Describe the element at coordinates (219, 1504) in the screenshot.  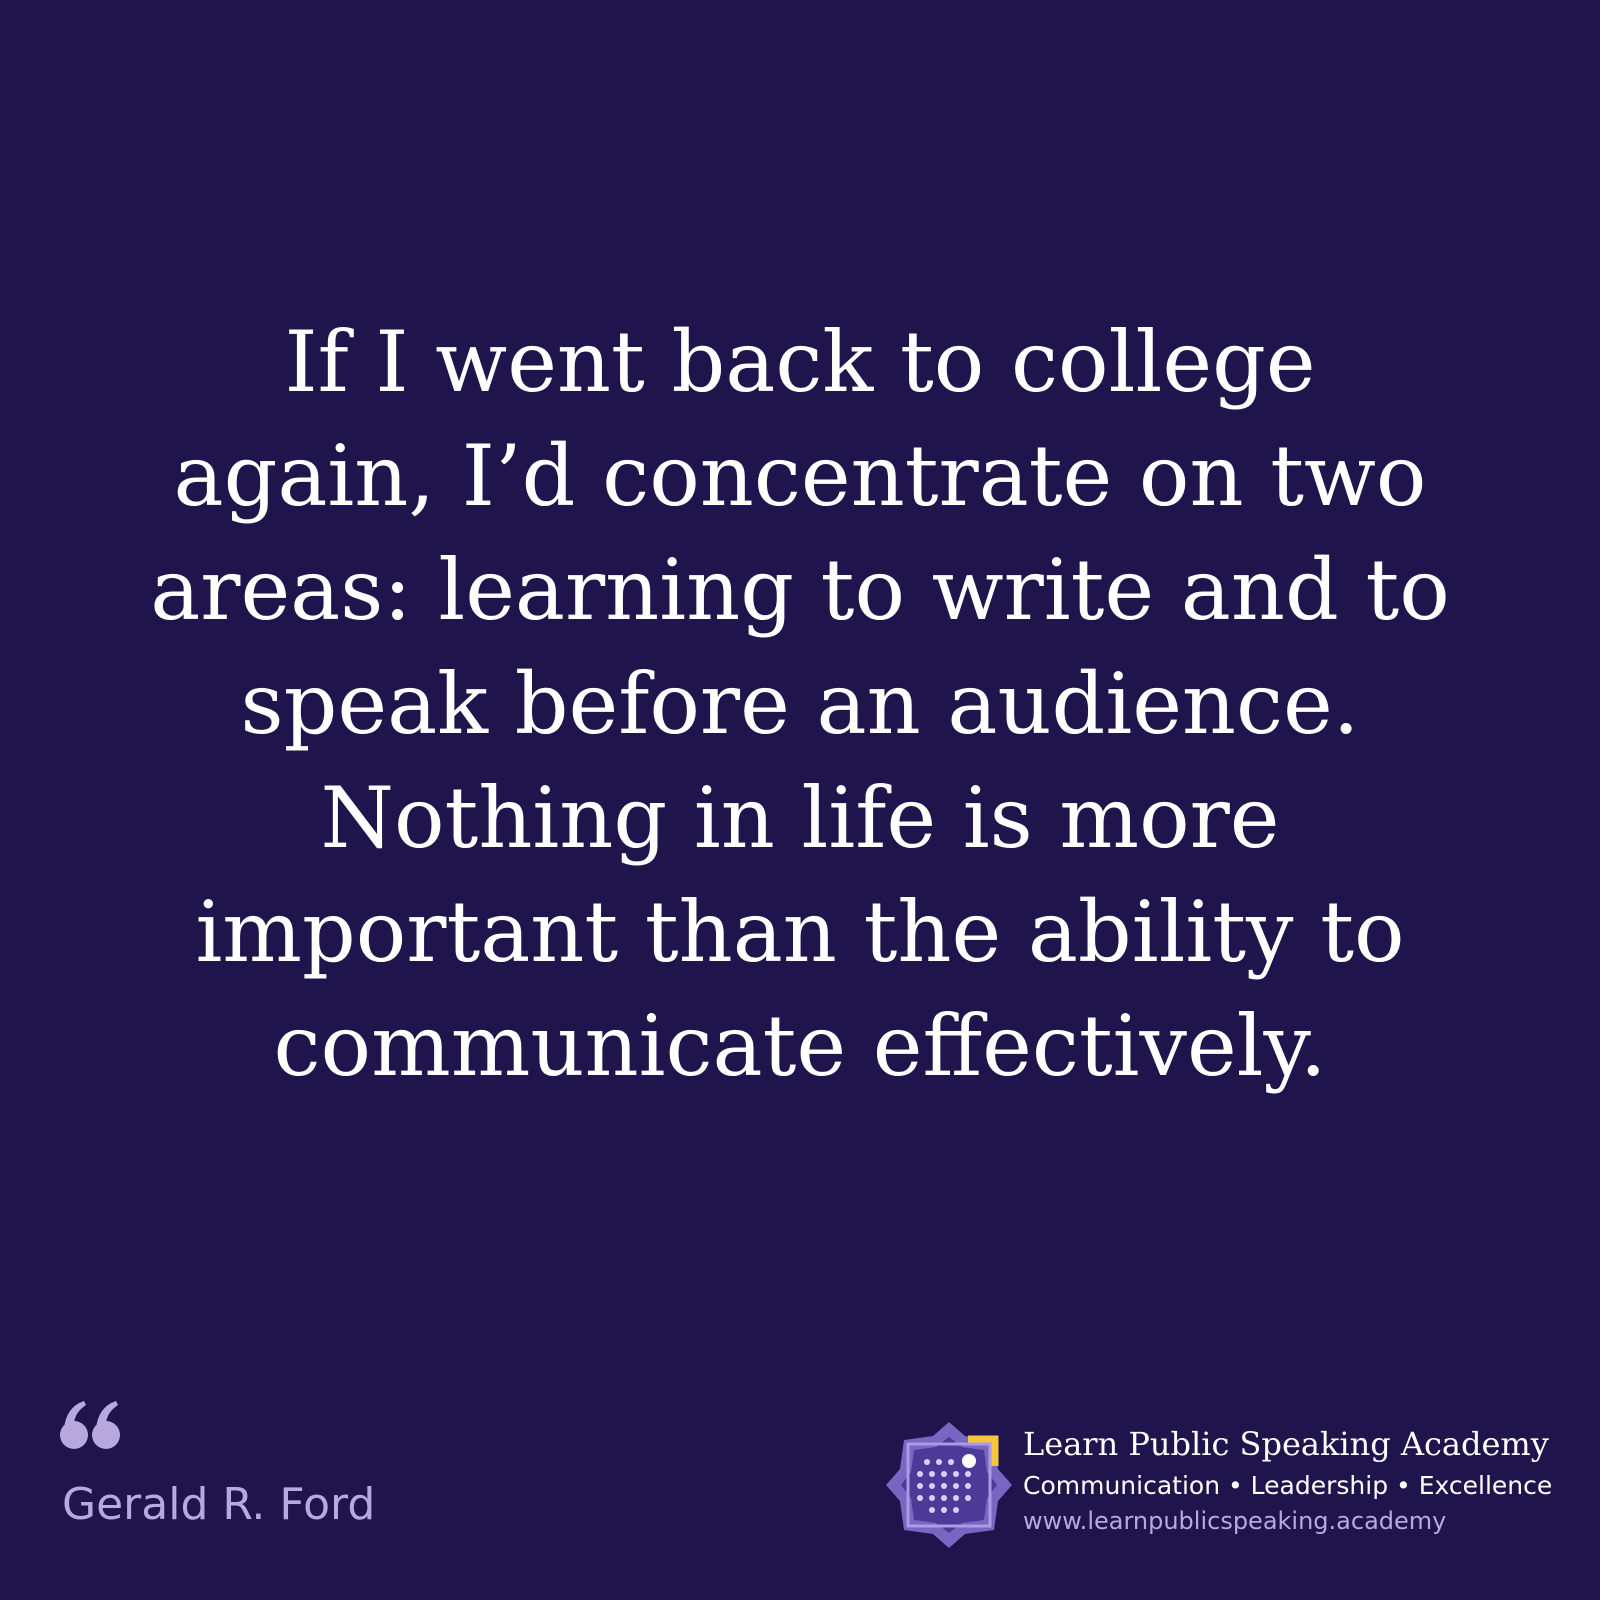
I see `author-name: Gerald R. Ford` at that location.